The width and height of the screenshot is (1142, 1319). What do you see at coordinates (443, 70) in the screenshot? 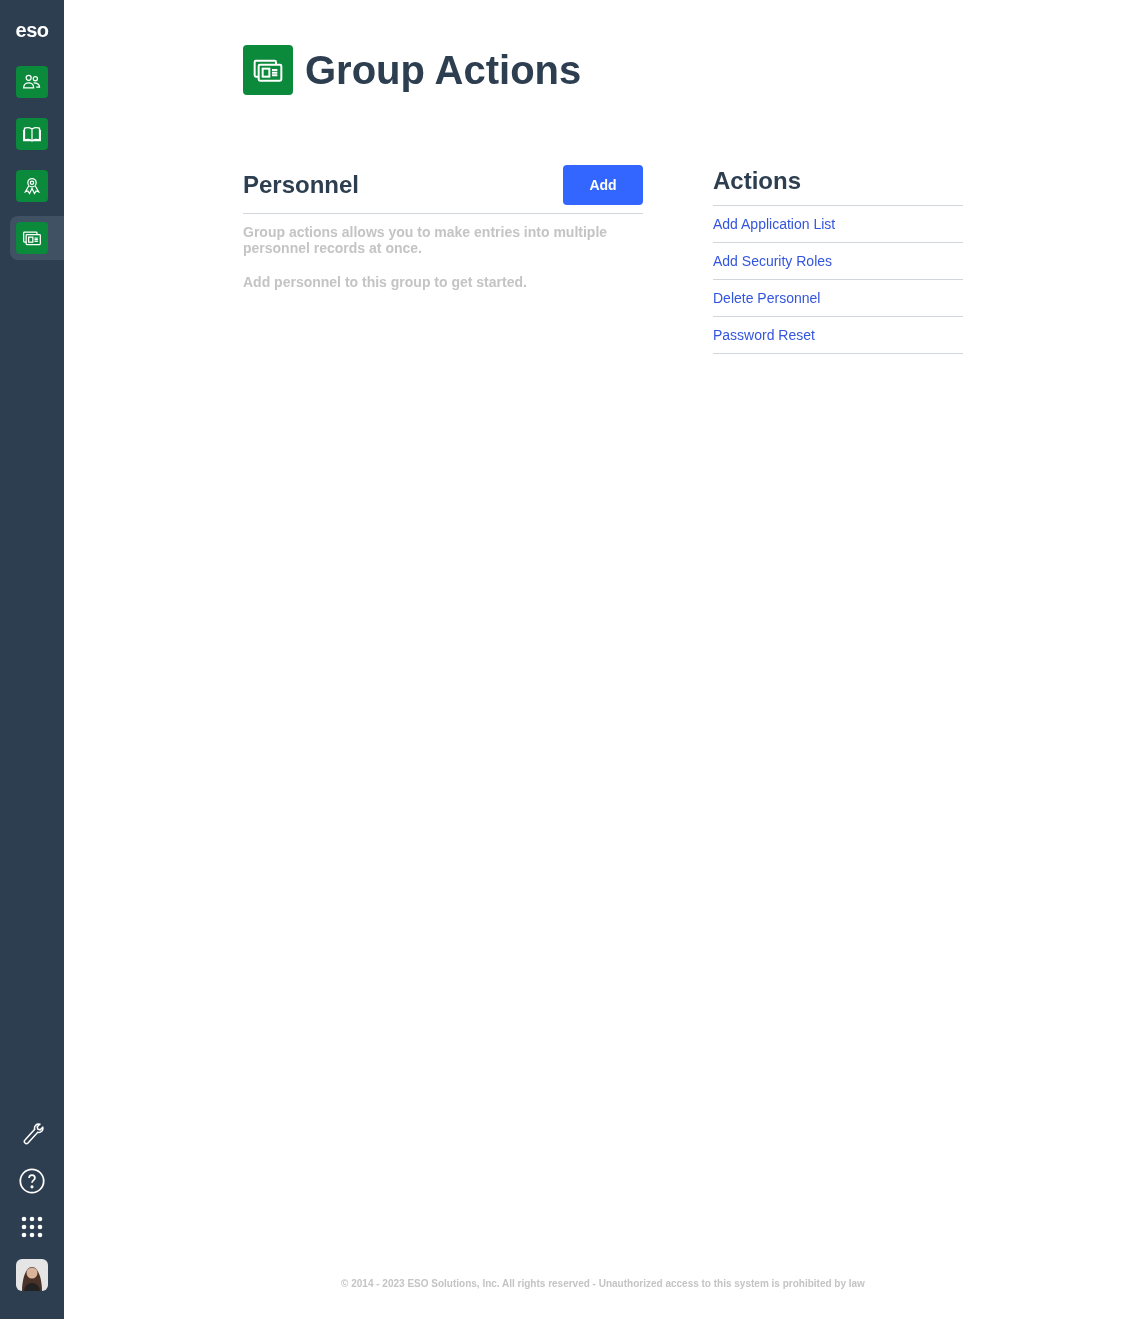
I see `page-title: Group Actions` at bounding box center [443, 70].